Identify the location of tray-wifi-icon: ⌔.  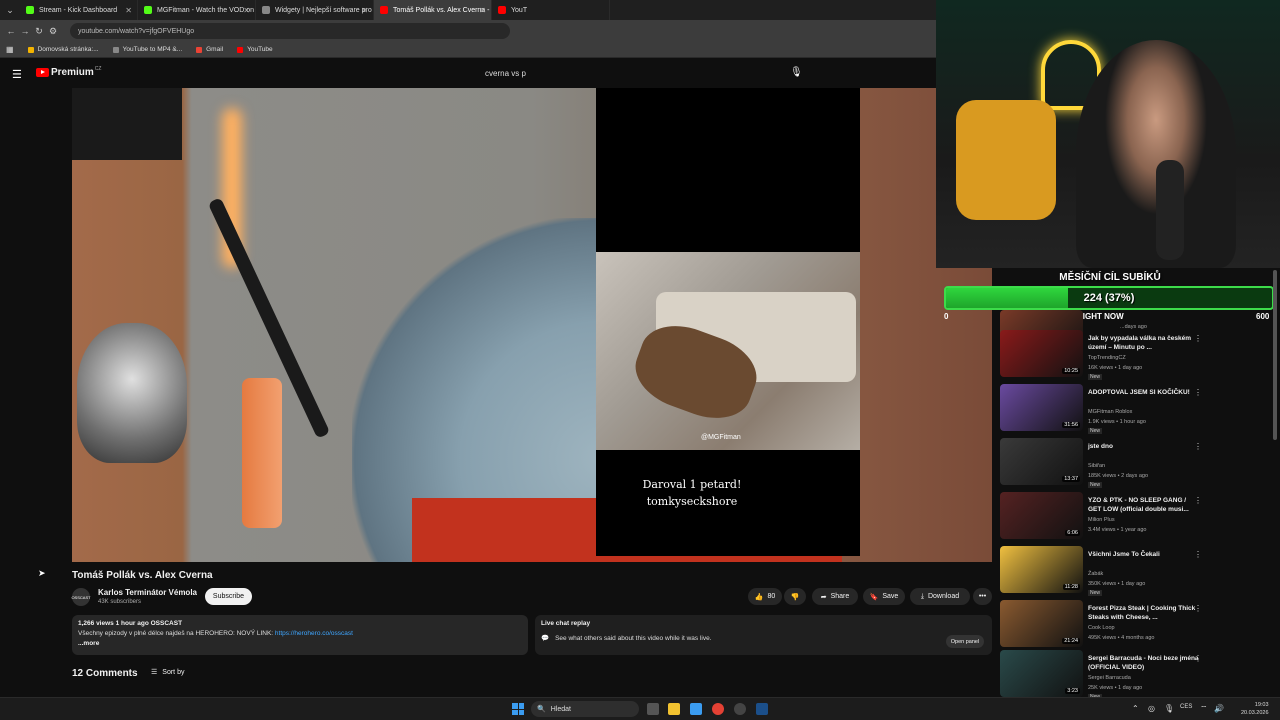
(1204, 709).